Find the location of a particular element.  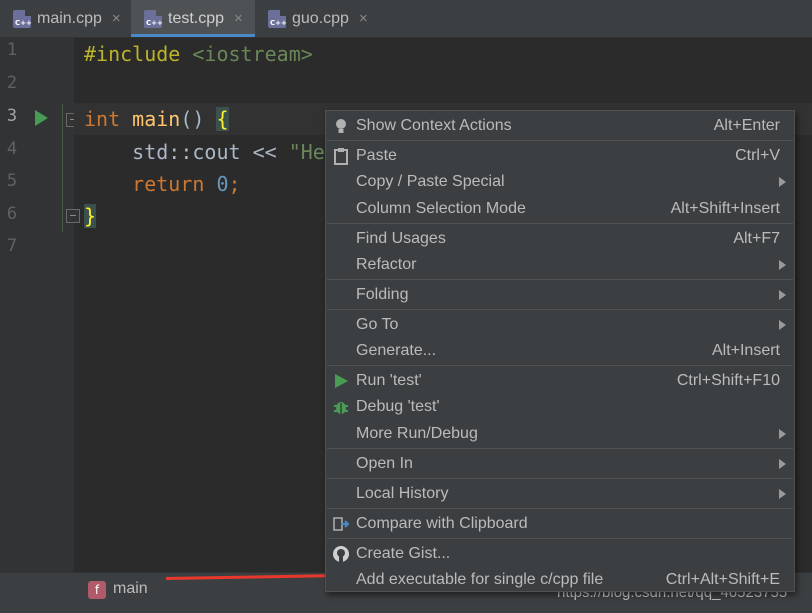

line-number: 7 is located at coordinates (12, 246).